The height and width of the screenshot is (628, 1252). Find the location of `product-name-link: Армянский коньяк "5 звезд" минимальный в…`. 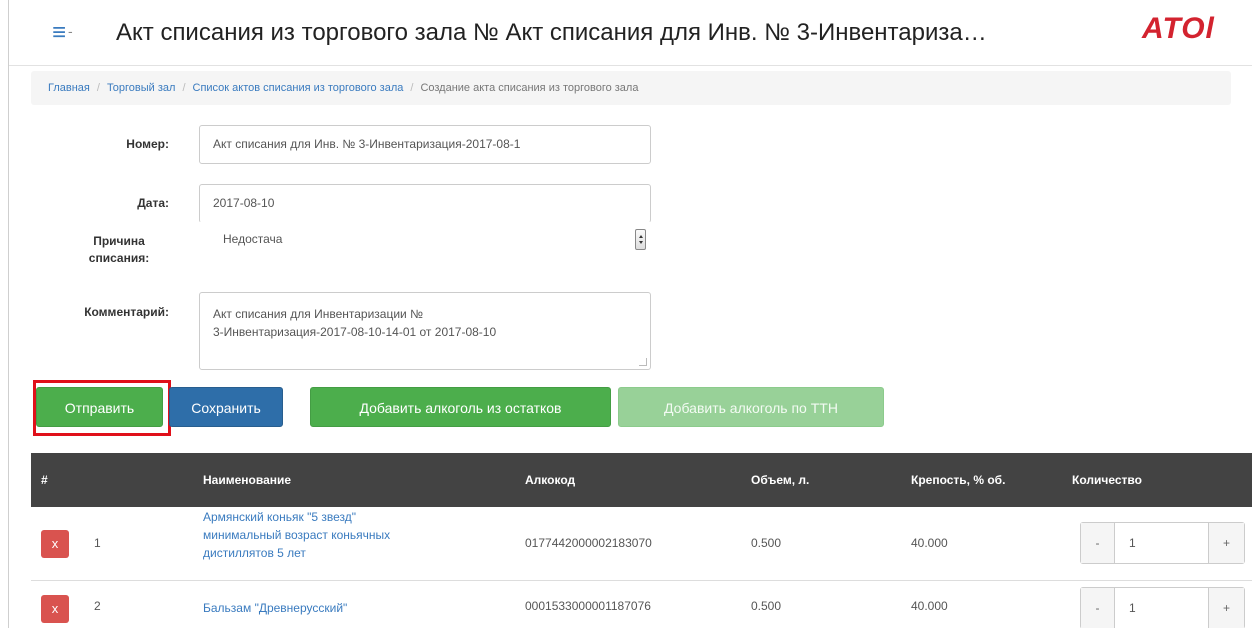

product-name-link: Армянский коньяк "5 звезд" минимальный в… is located at coordinates (296, 535).